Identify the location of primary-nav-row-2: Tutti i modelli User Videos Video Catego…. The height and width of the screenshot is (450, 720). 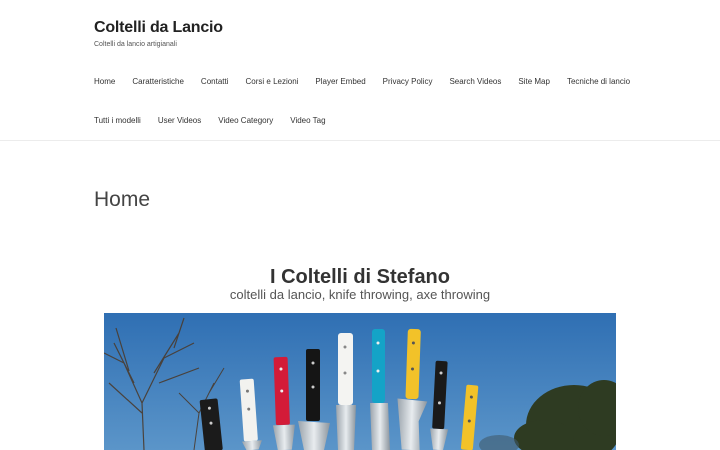
(218, 120).